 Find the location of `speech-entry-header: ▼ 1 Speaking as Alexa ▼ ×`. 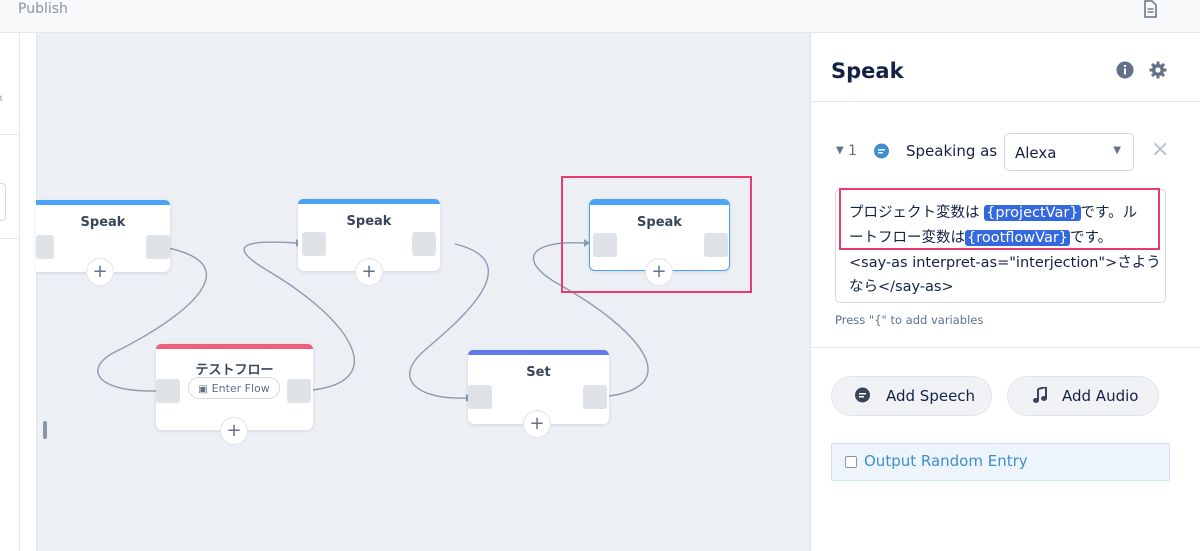

speech-entry-header: ▼ 1 Speaking as Alexa ▼ × is located at coordinates (1016, 153).